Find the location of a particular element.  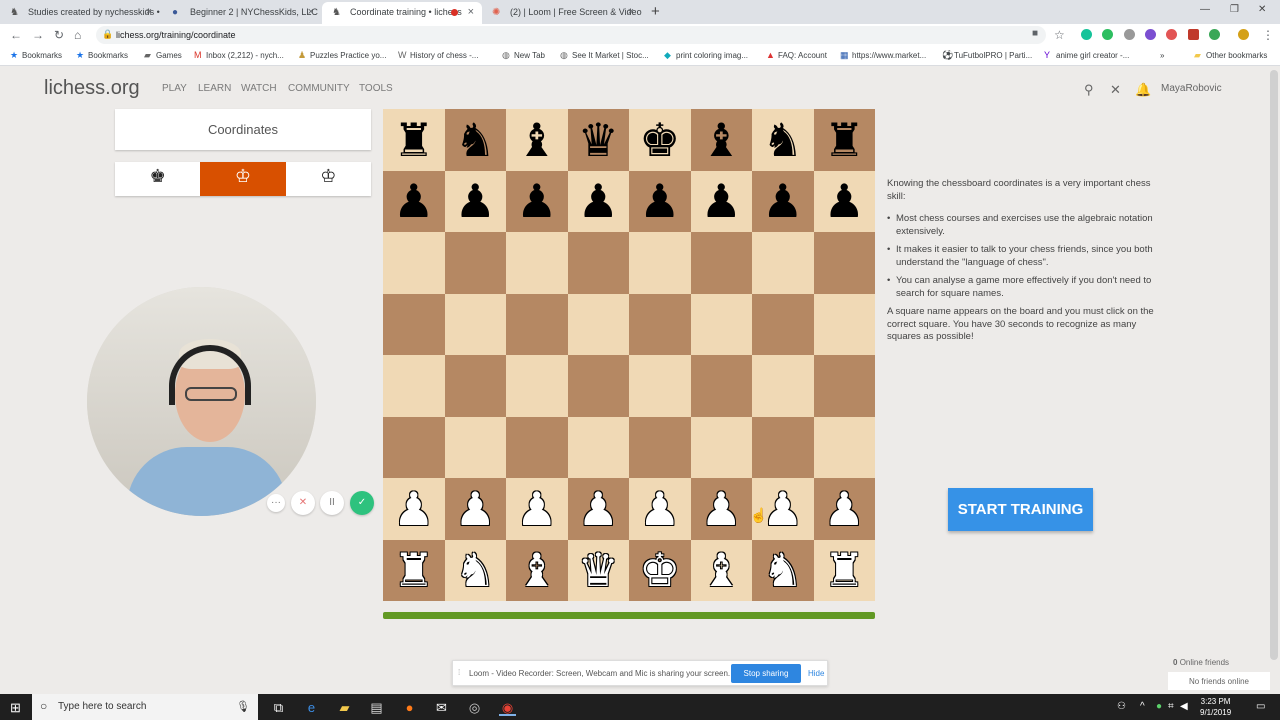

square-b7: ♟ is located at coordinates (475, 201).